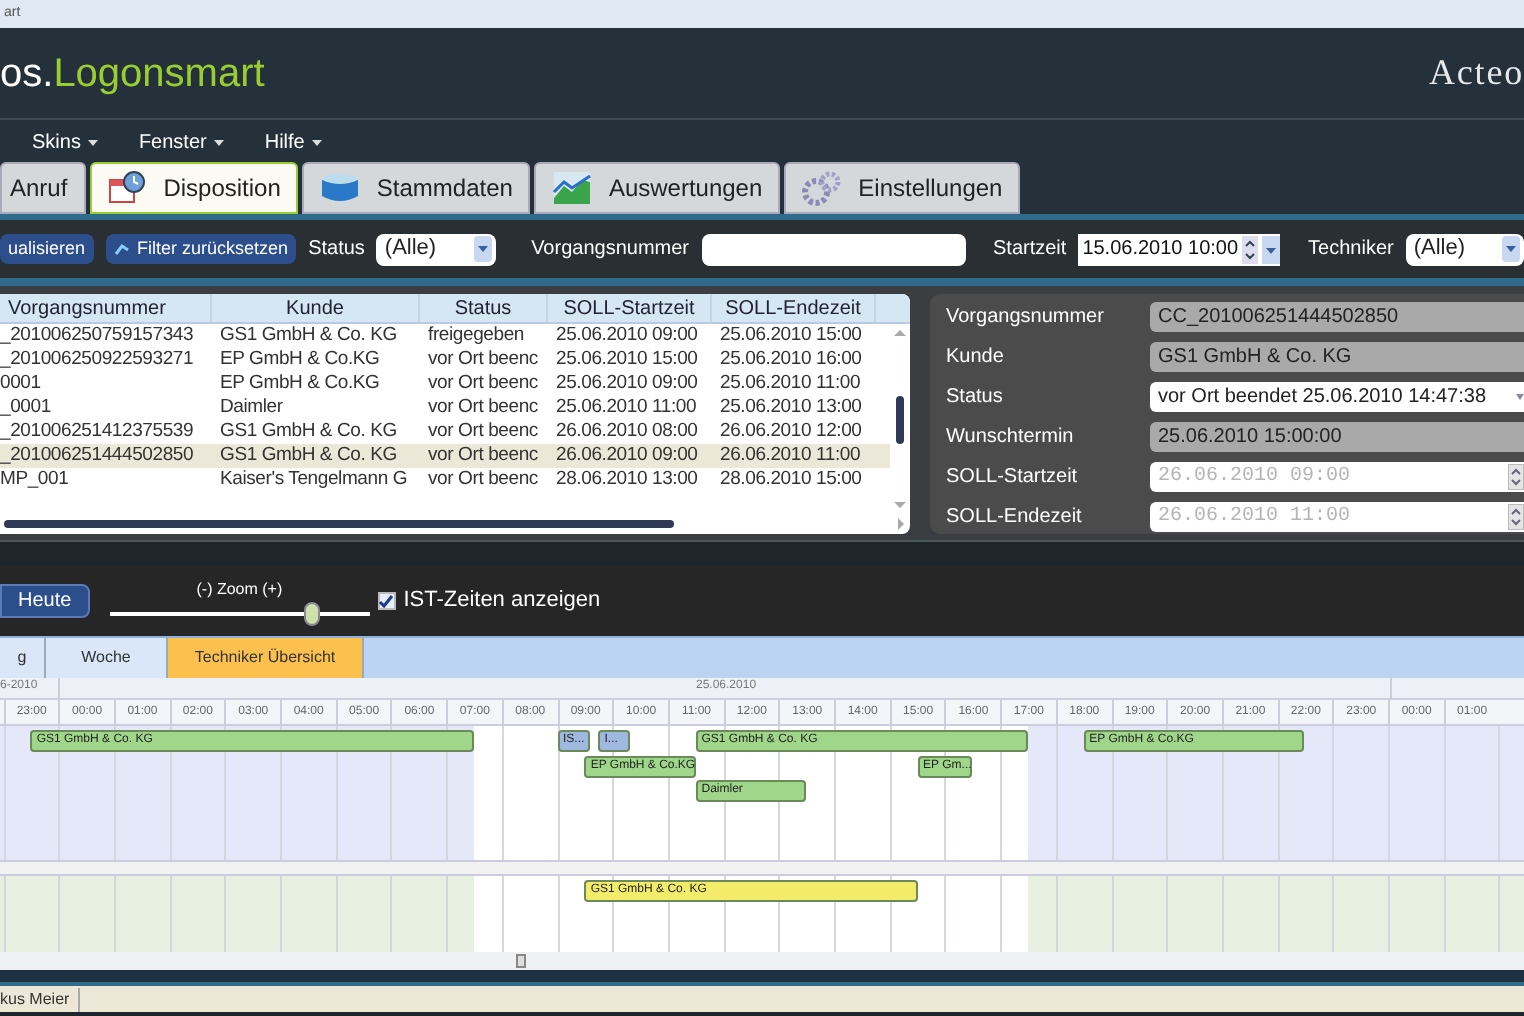 The height and width of the screenshot is (1016, 1524). Describe the element at coordinates (790, 456) in the screenshot. I see `table-cell-text: 26.06.2010 11:00` at that location.